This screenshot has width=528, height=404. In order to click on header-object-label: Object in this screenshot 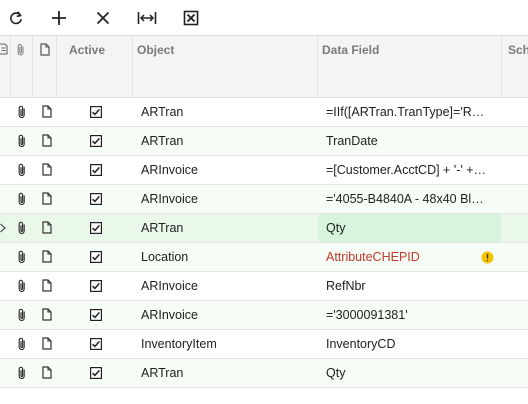, I will do `click(156, 50)`.